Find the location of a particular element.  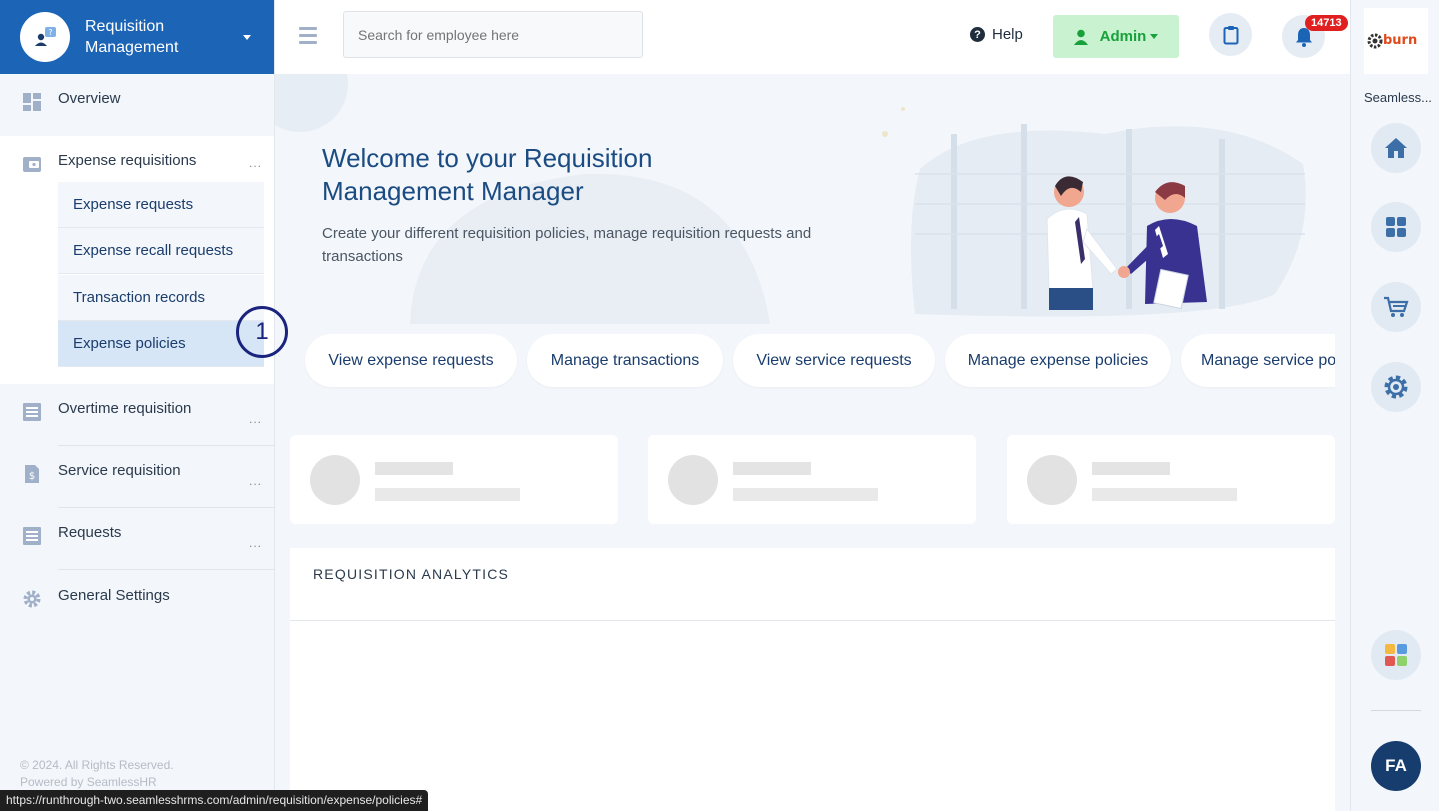

search-input is located at coordinates (493, 34).